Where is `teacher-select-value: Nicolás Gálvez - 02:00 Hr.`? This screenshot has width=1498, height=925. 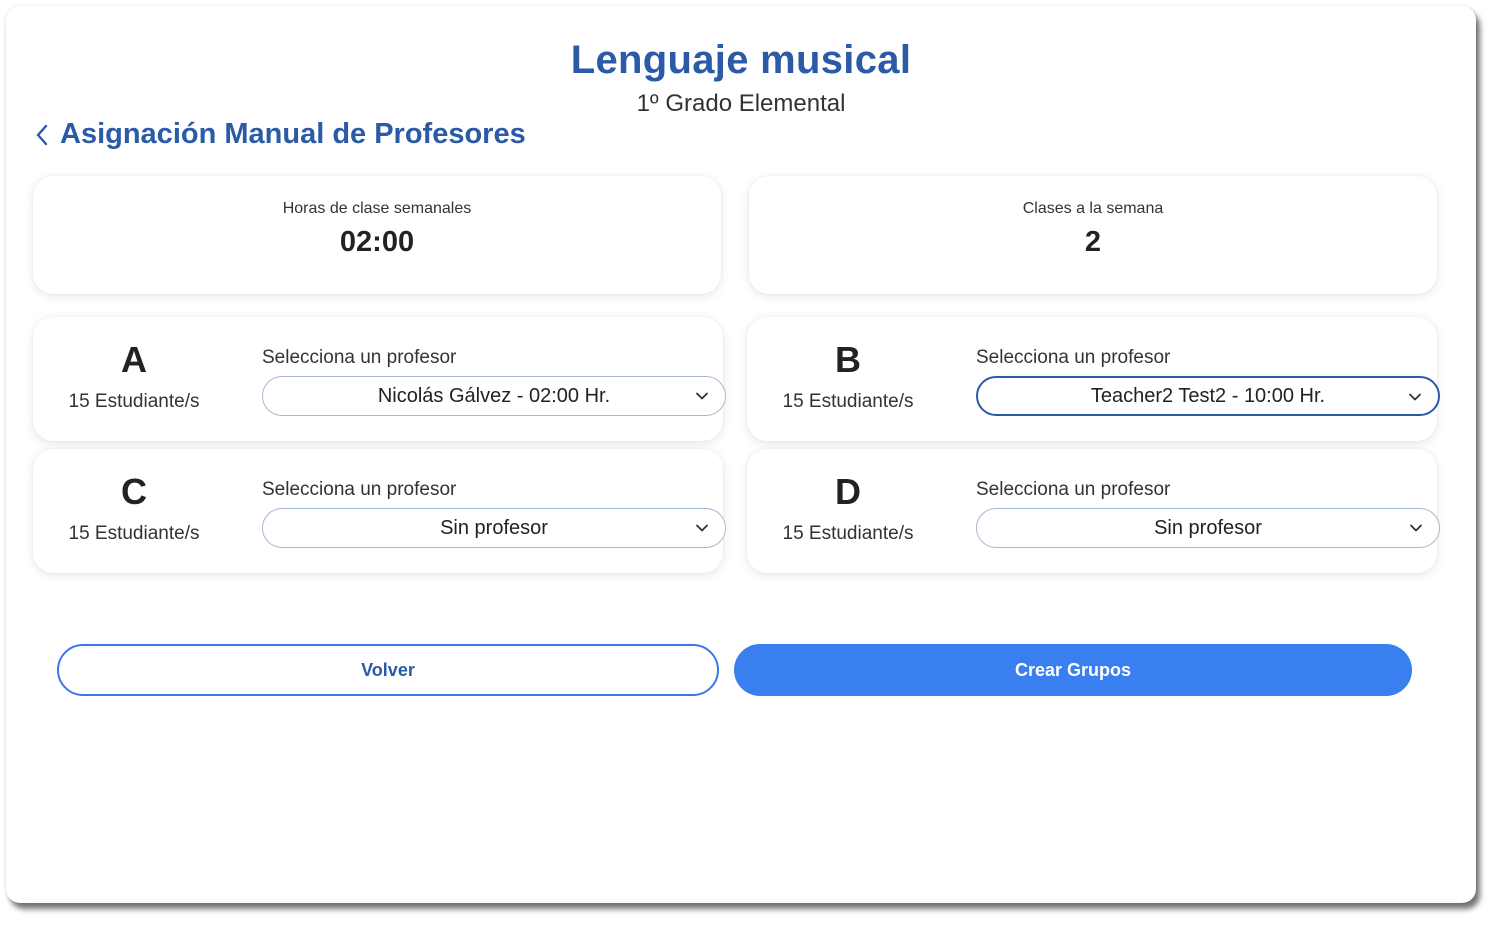 teacher-select-value: Nicolás Gálvez - 02:00 Hr. is located at coordinates (494, 395).